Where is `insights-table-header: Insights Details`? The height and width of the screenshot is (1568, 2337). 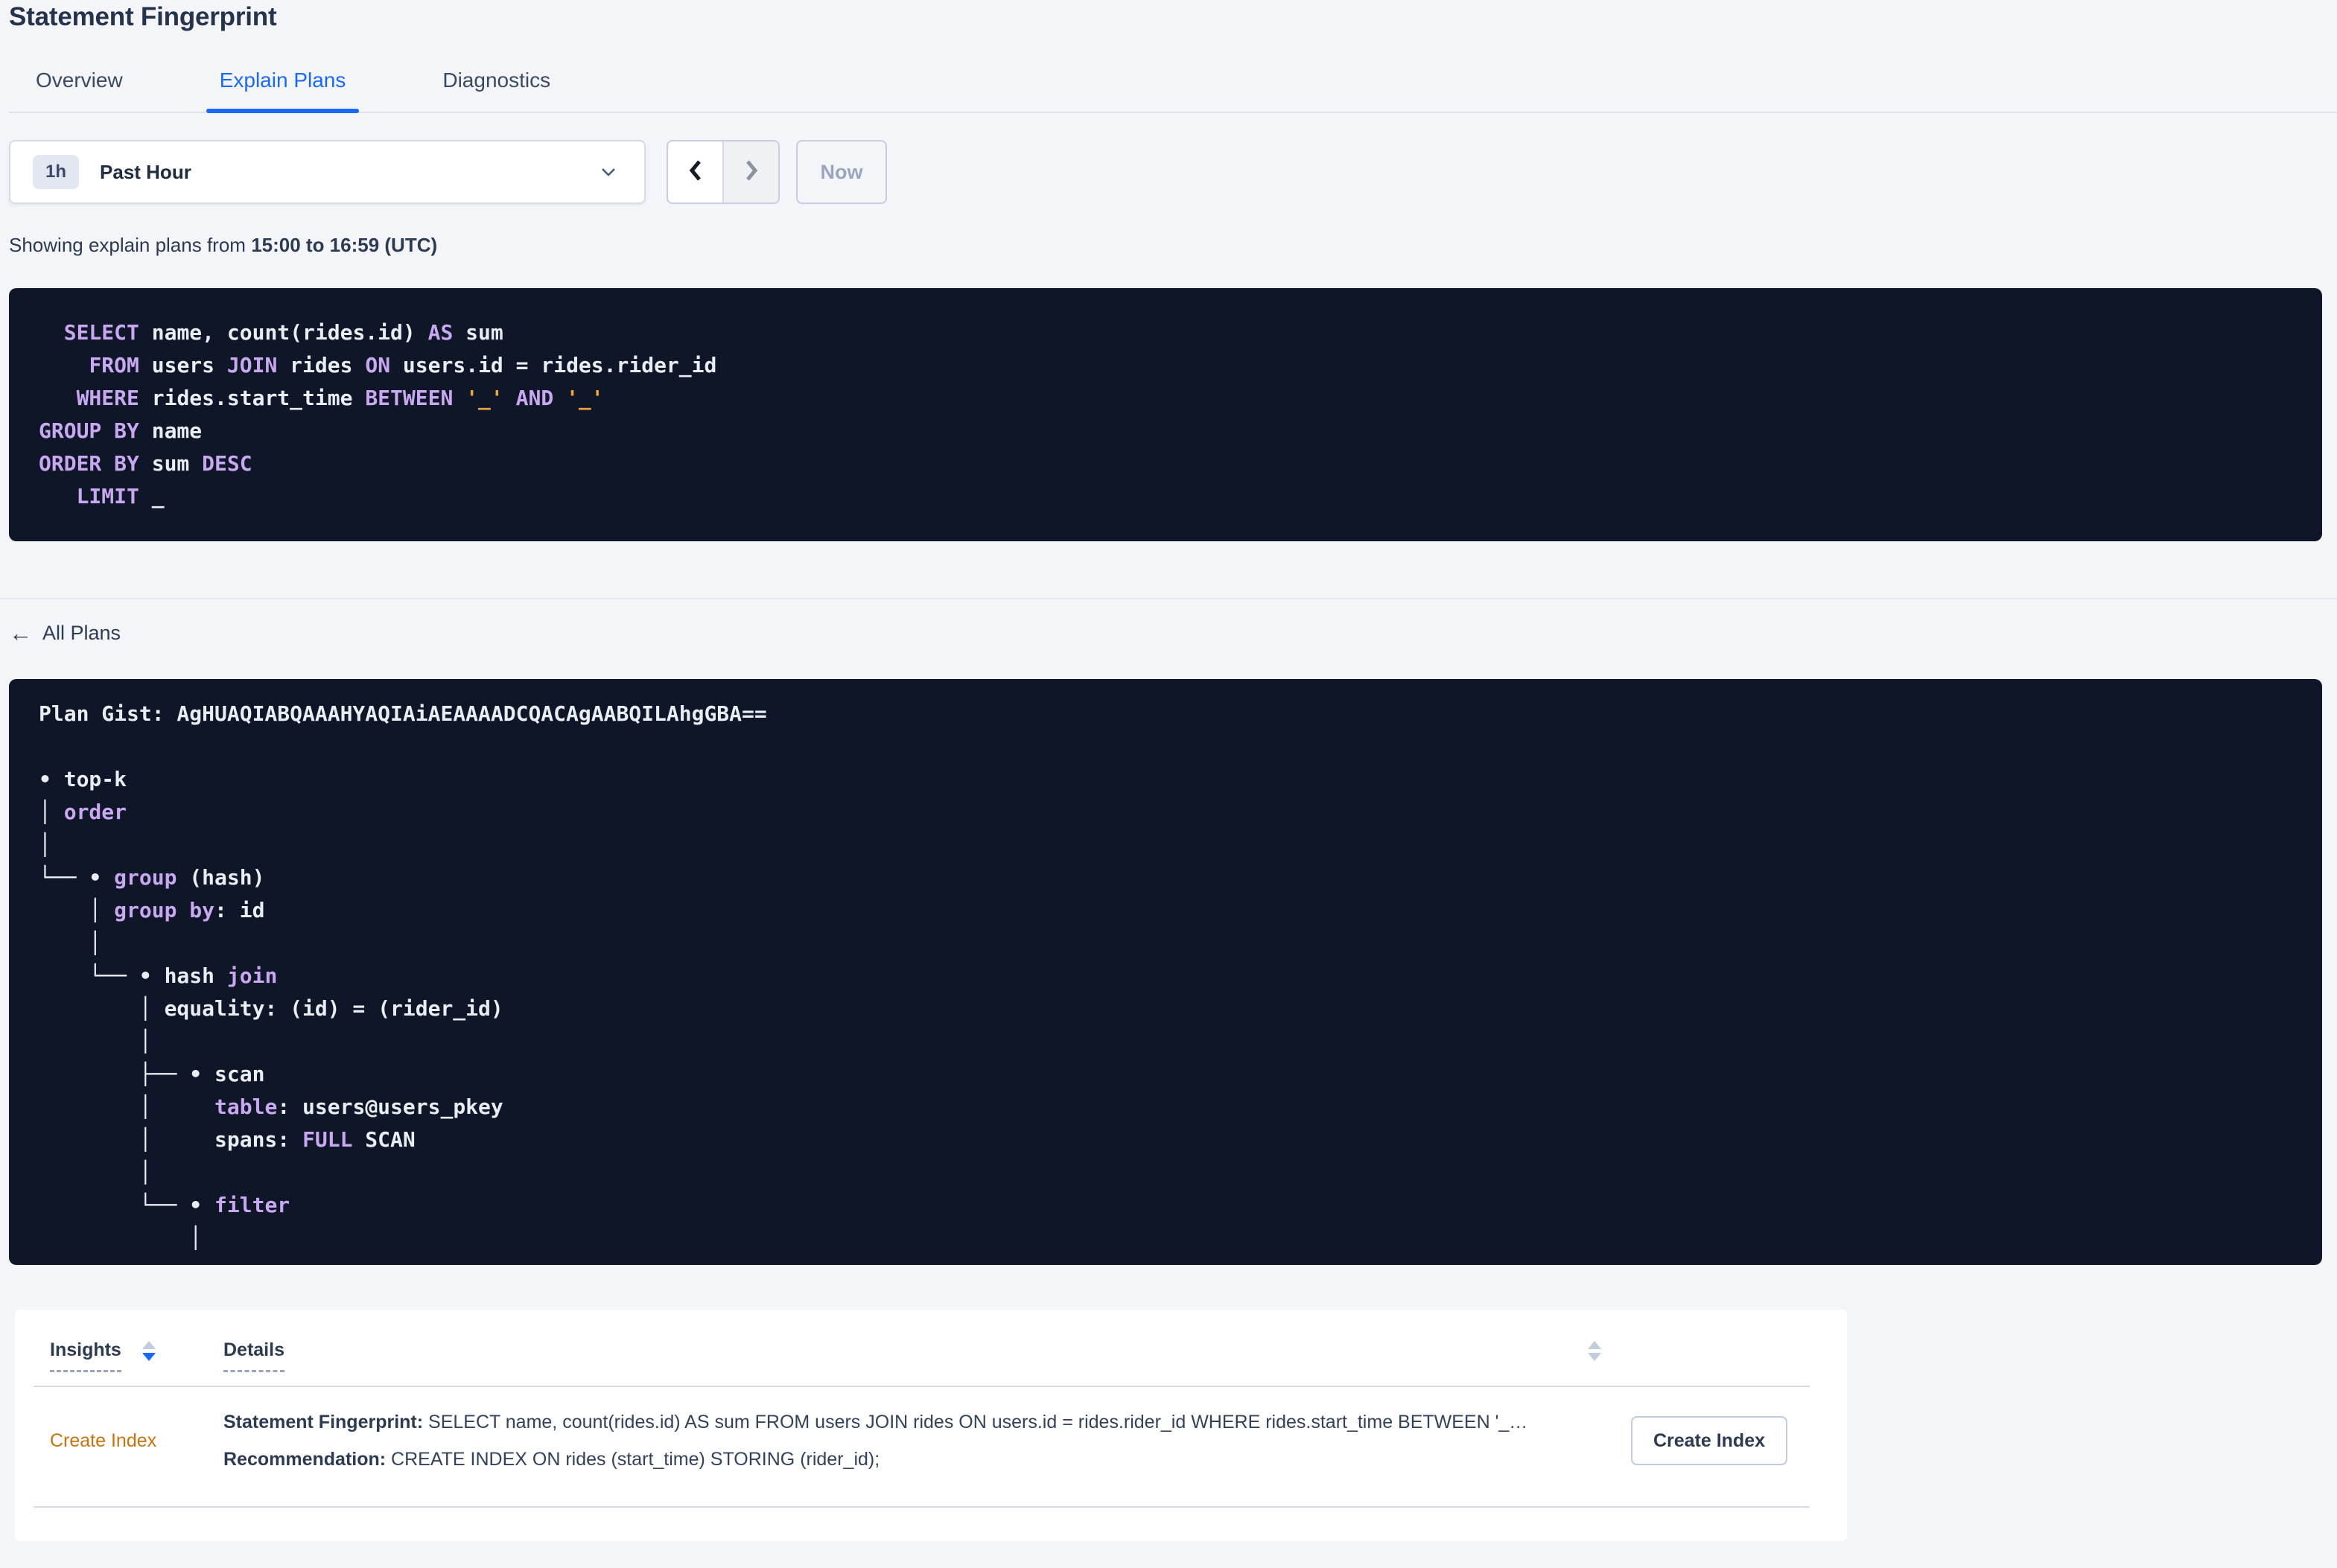 insights-table-header: Insights Details is located at coordinates (922, 1341).